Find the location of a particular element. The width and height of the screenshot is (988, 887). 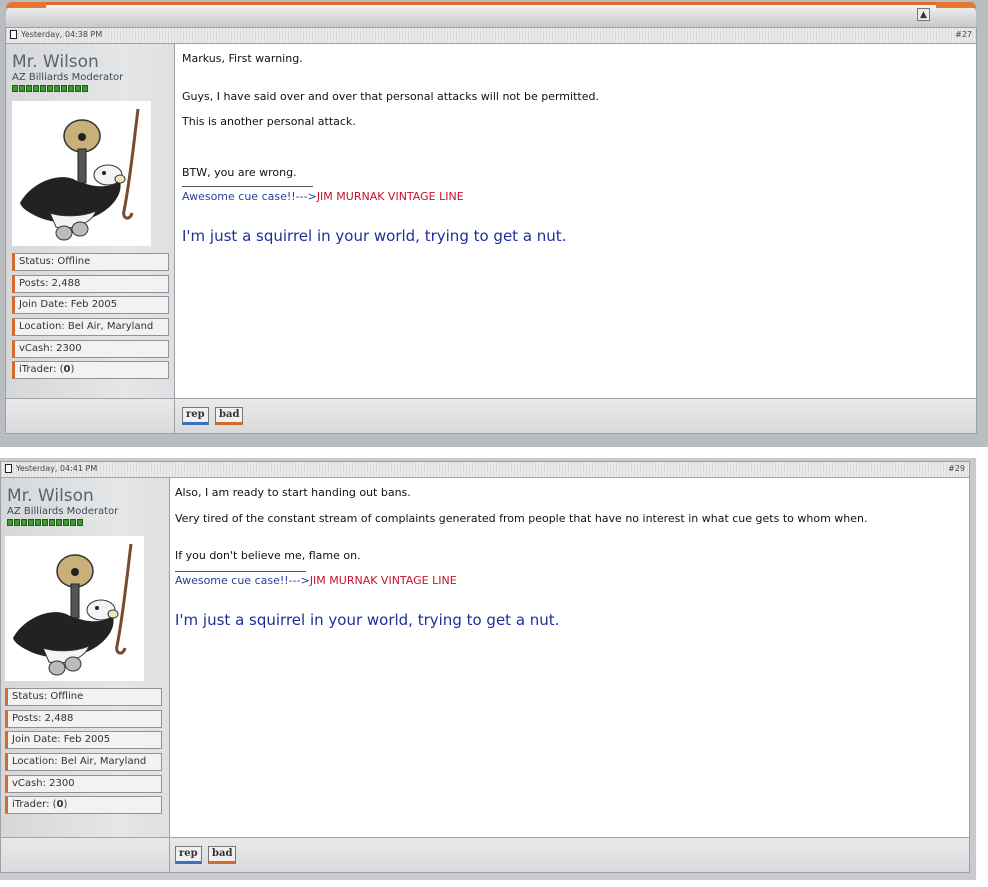

message-line: If you don't believe me, flame on. is located at coordinates (268, 555).